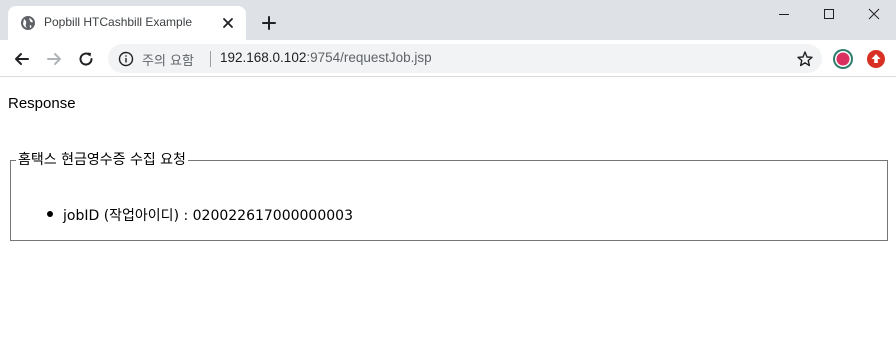 This screenshot has width=896, height=340. What do you see at coordinates (210, 59) in the screenshot?
I see `divider` at bounding box center [210, 59].